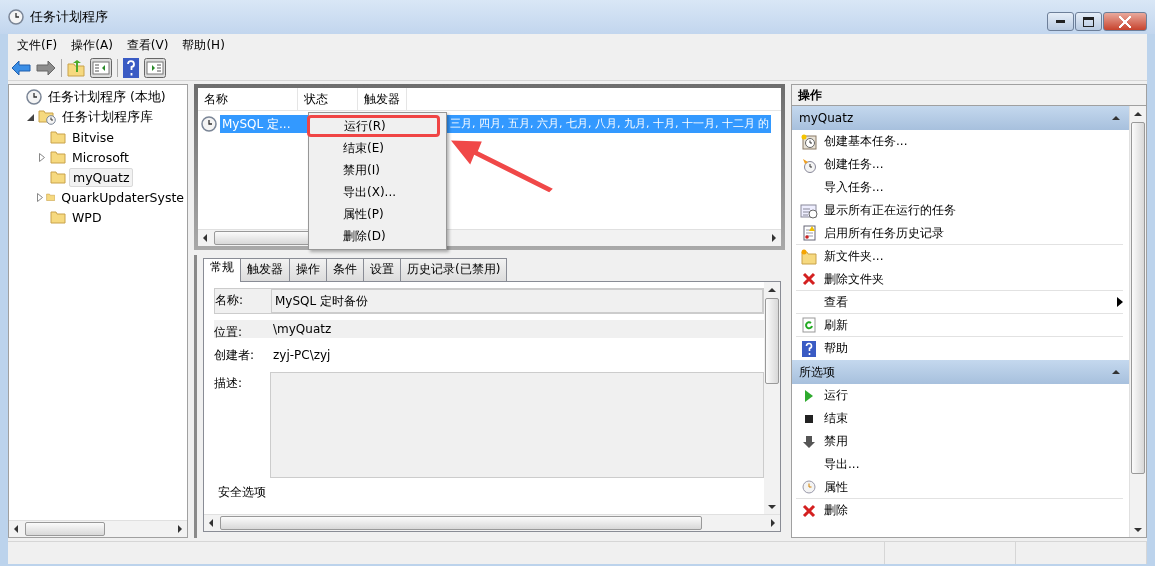 The width and height of the screenshot is (1155, 566). What do you see at coordinates (884, 233) in the screenshot?
I see `action-item: 启用所有任务历史记录` at bounding box center [884, 233].